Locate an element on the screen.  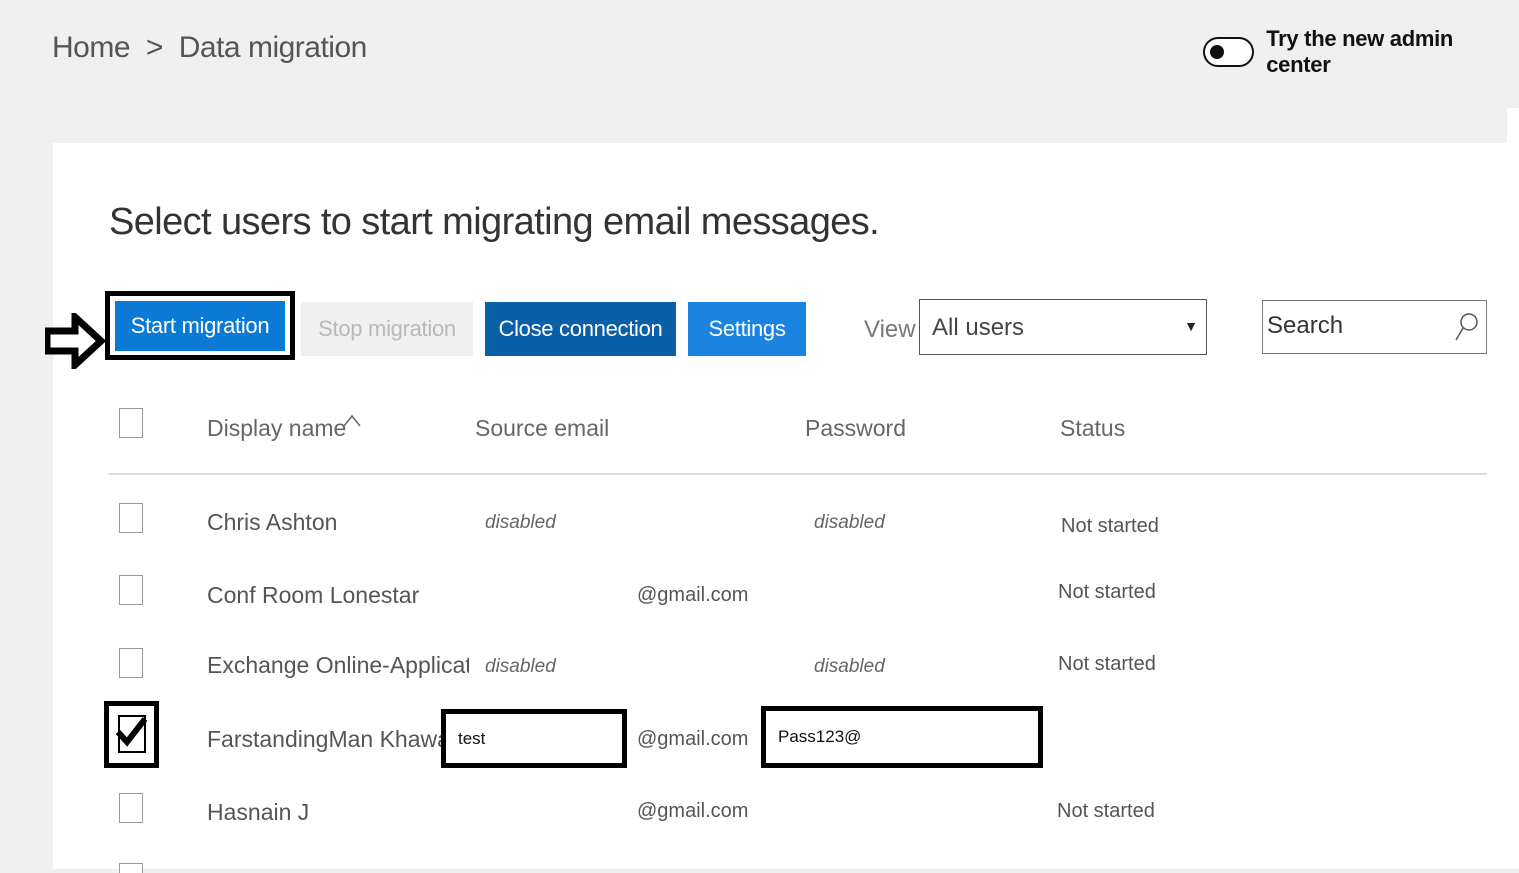
password-field is located at coordinates (902, 737).